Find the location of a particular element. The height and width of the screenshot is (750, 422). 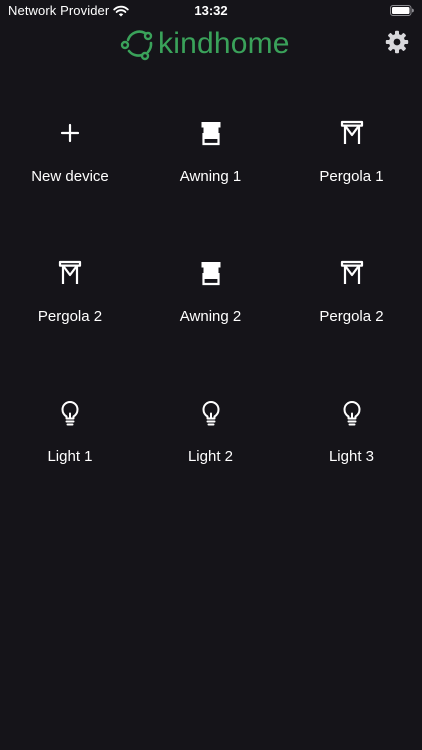

device-tile: Light 2 is located at coordinates (210, 468).